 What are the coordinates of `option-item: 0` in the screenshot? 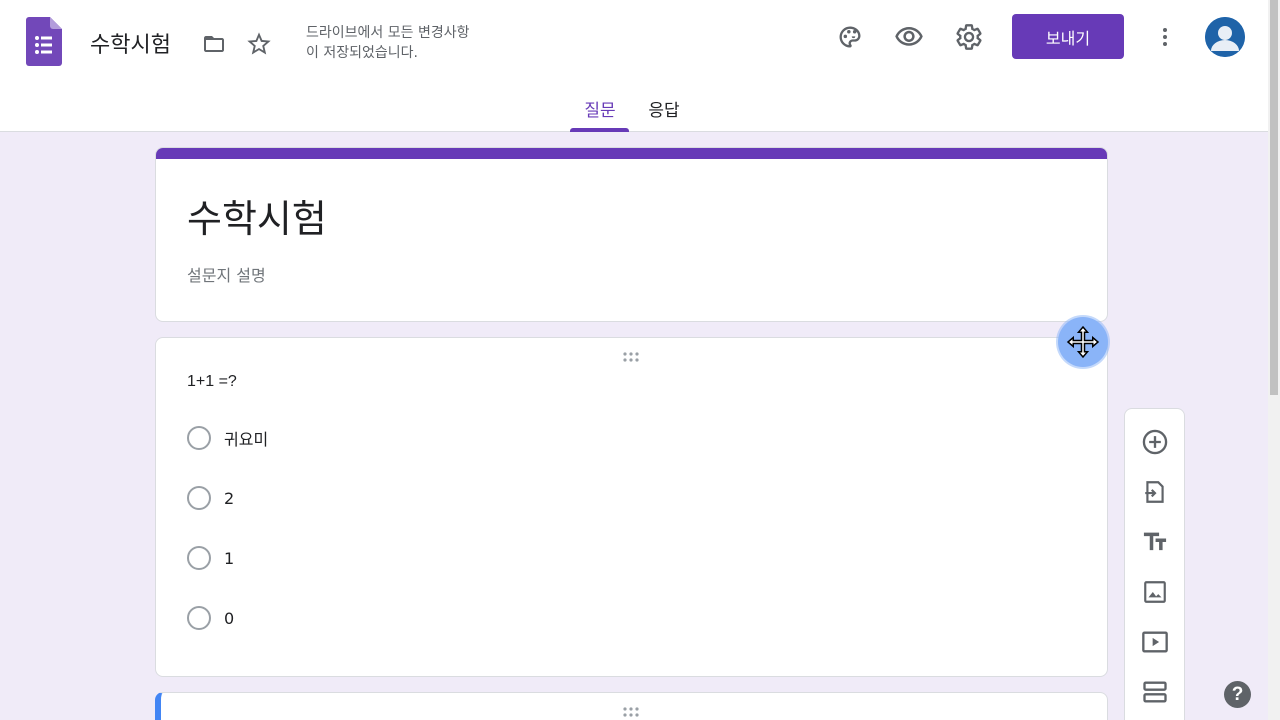 It's located at (210, 618).